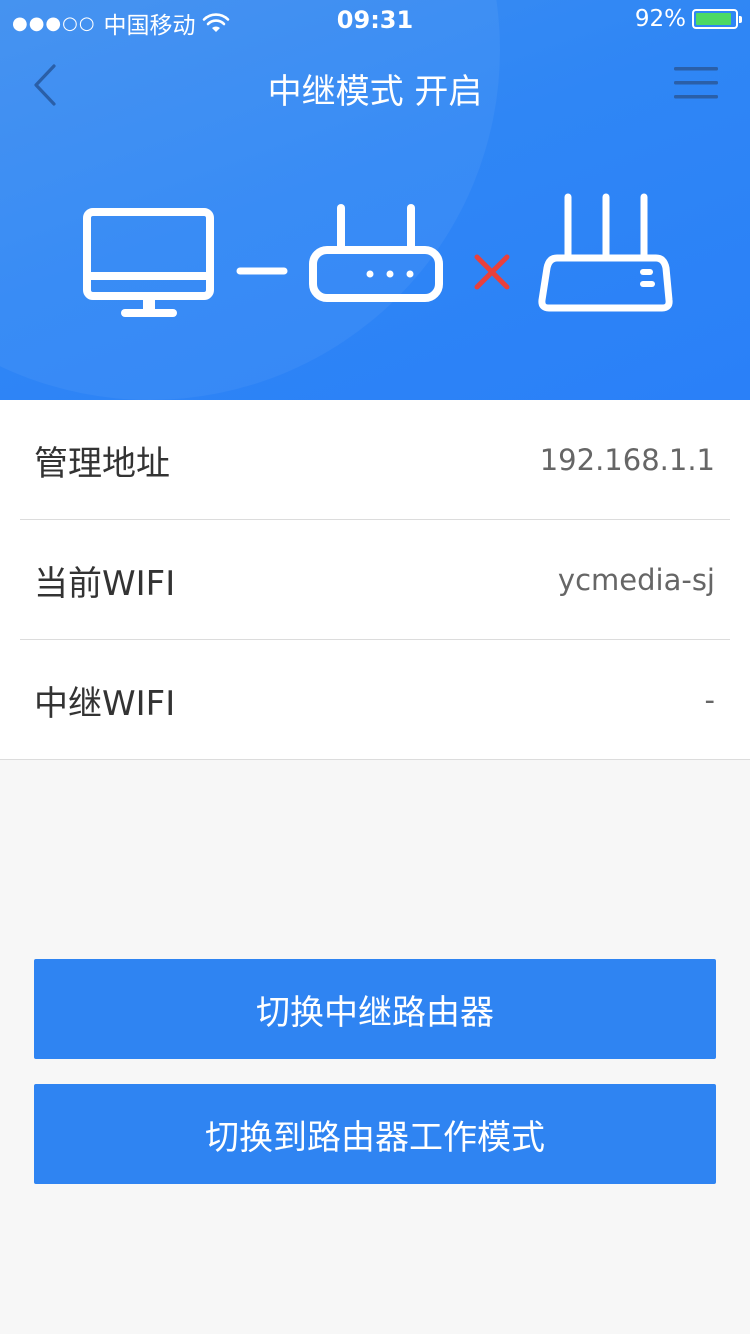 The width and height of the screenshot is (750, 1334). What do you see at coordinates (105, 583) in the screenshot?
I see `info-label: 当前WIFI` at bounding box center [105, 583].